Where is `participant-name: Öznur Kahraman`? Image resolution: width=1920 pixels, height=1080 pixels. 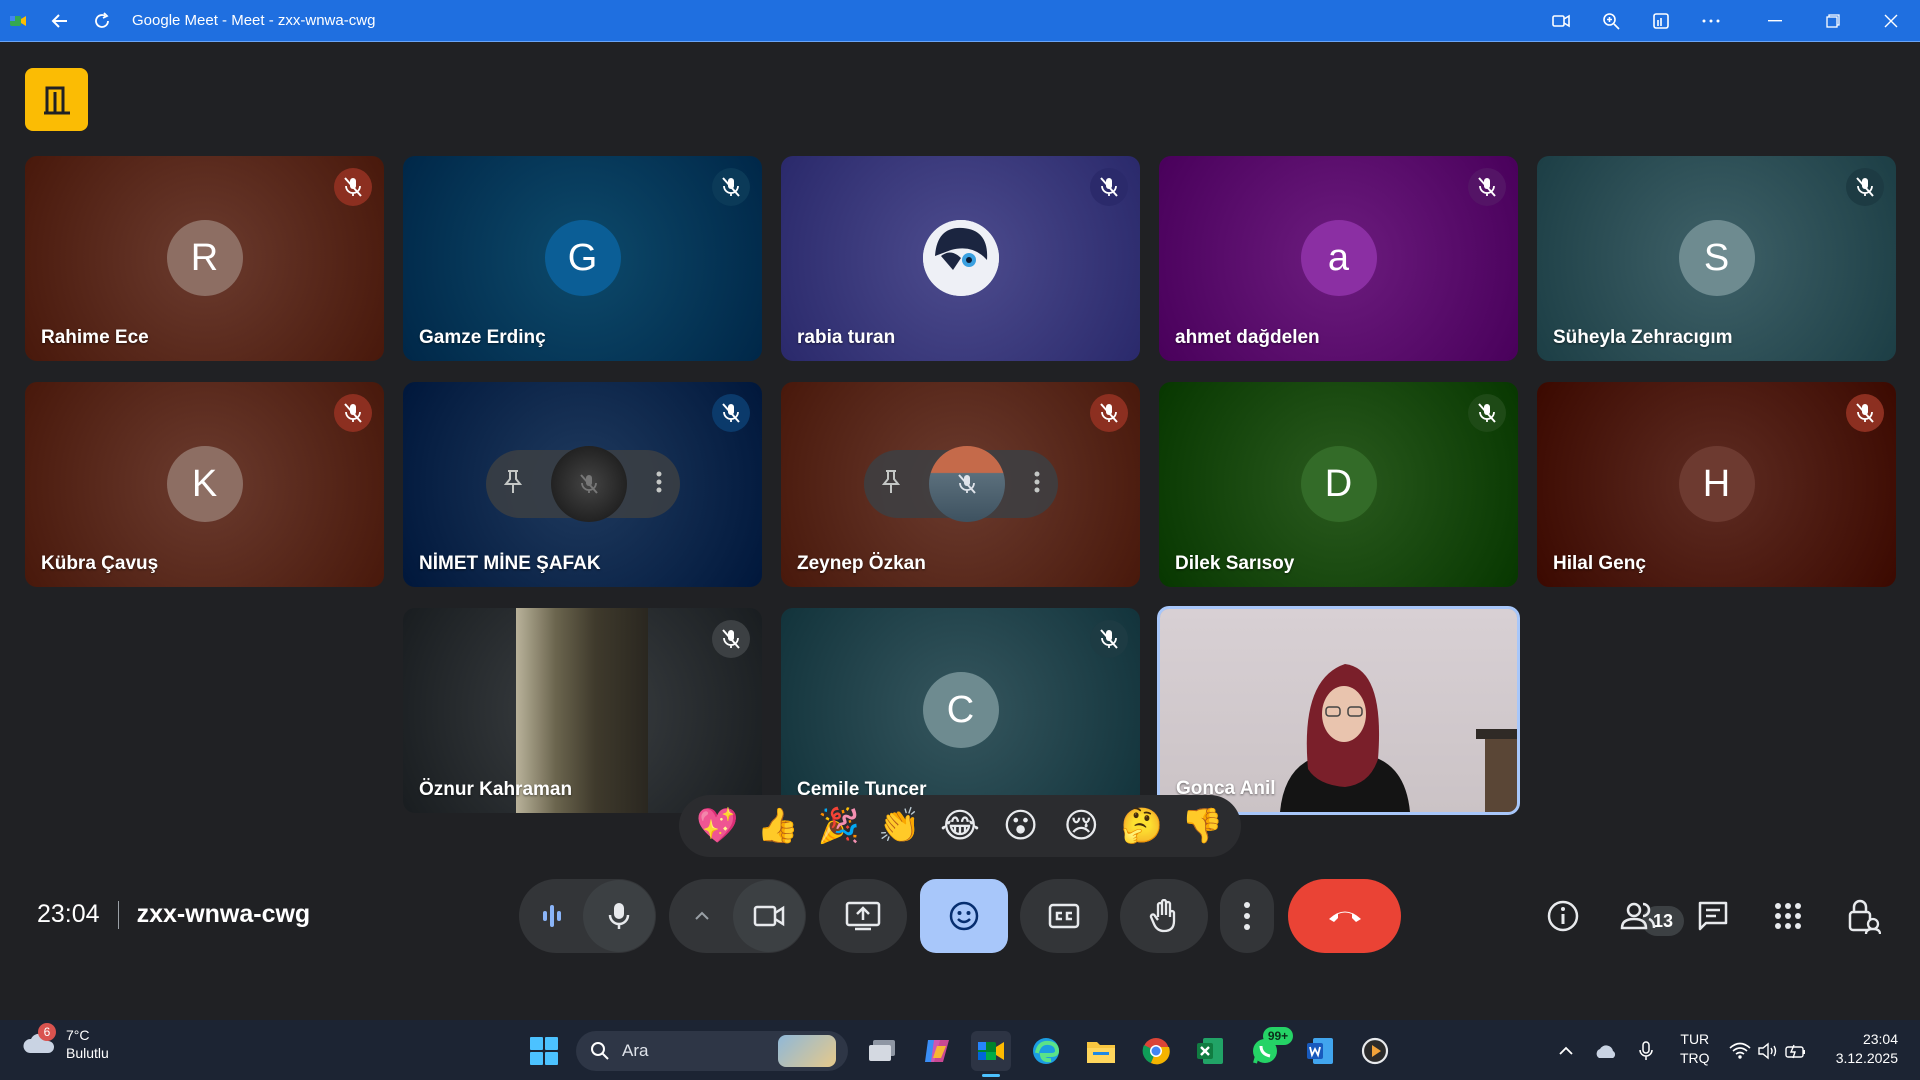 participant-name: Öznur Kahraman is located at coordinates (496, 789).